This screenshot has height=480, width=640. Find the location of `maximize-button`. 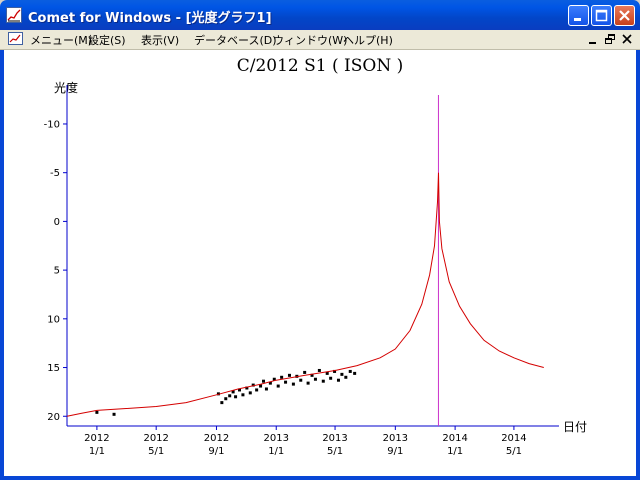

maximize-button is located at coordinates (601, 15).